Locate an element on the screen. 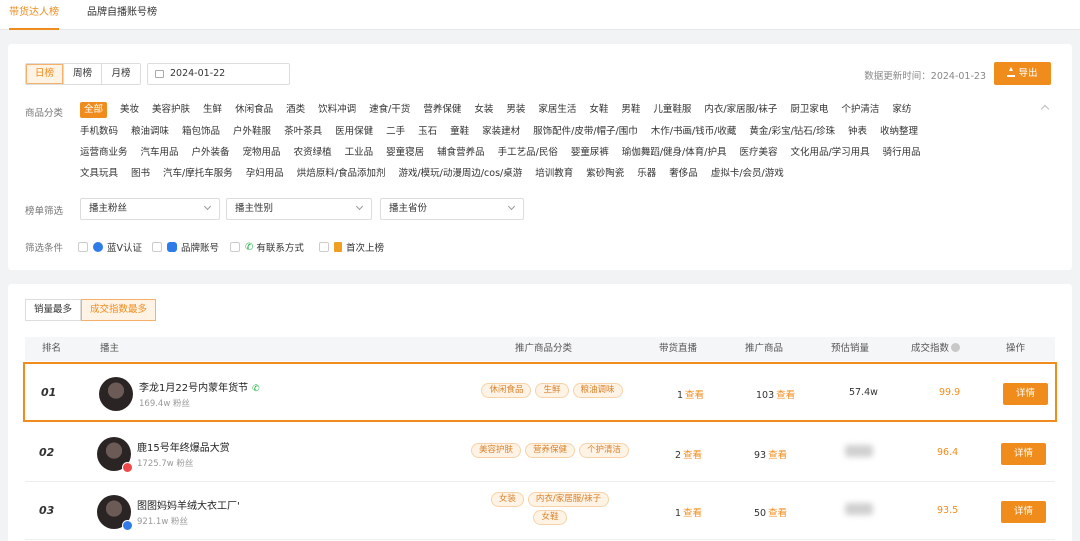  category-item: 饮料冲调 is located at coordinates (337, 110).